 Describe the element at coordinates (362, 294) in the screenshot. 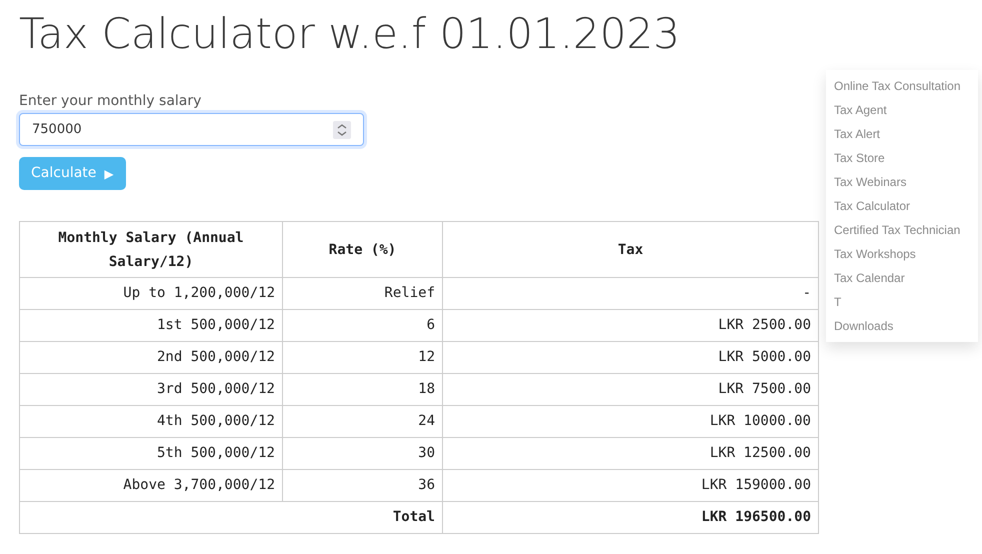

I see `table-cell: Relief` at that location.